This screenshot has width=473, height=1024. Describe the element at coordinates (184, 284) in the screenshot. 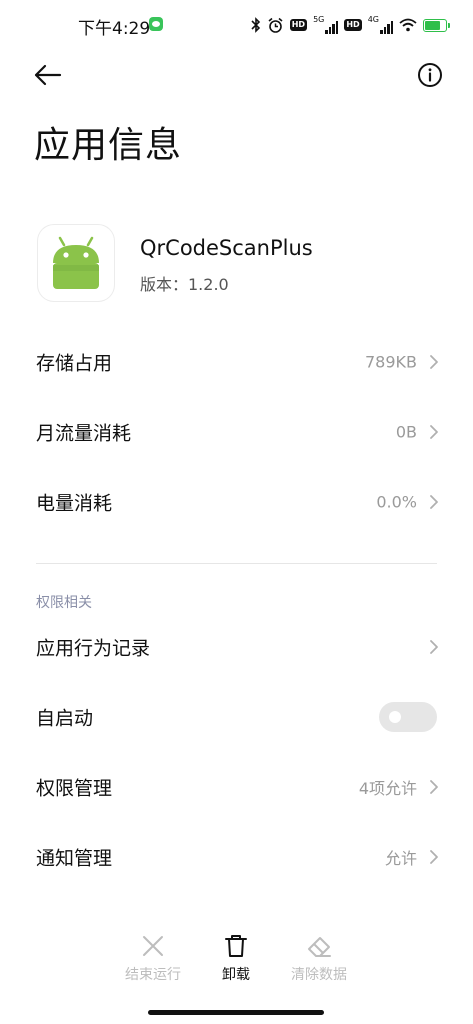

I see `app-version: 版本：1.2.0` at that location.